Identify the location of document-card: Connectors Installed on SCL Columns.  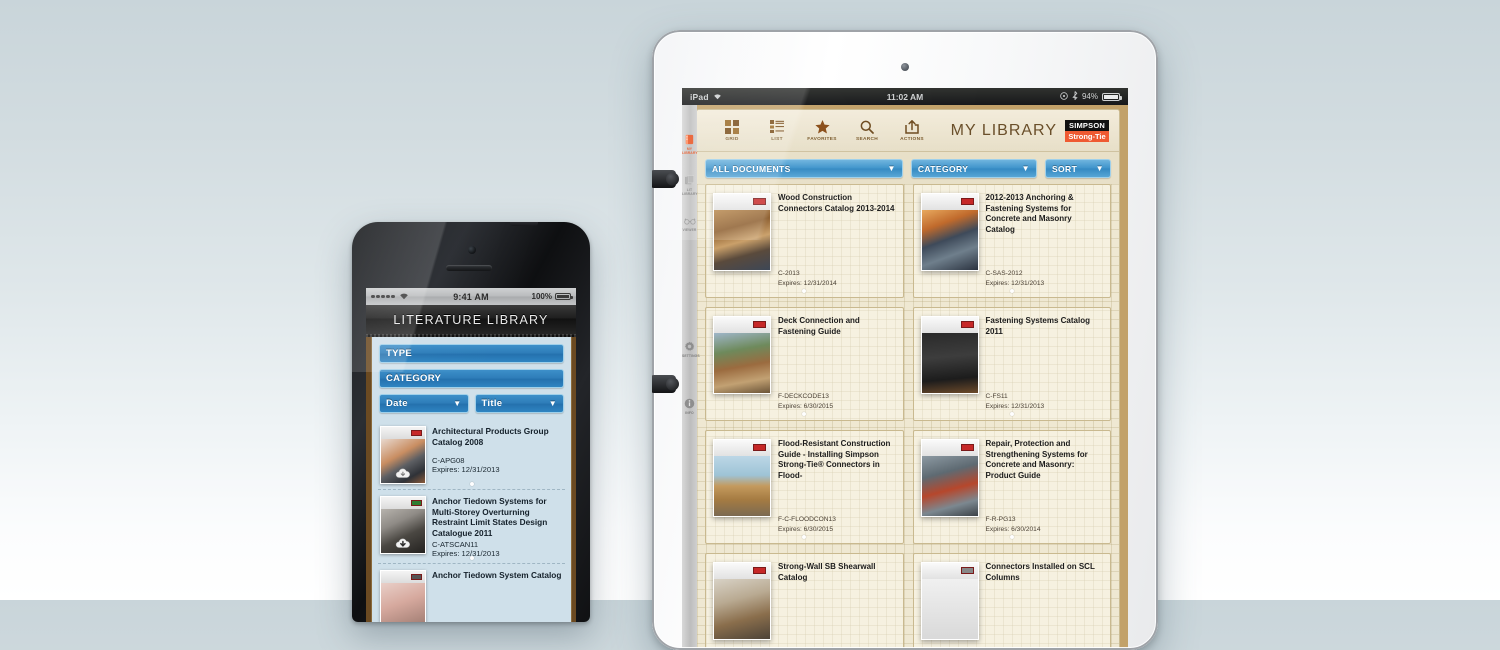
(1011, 601).